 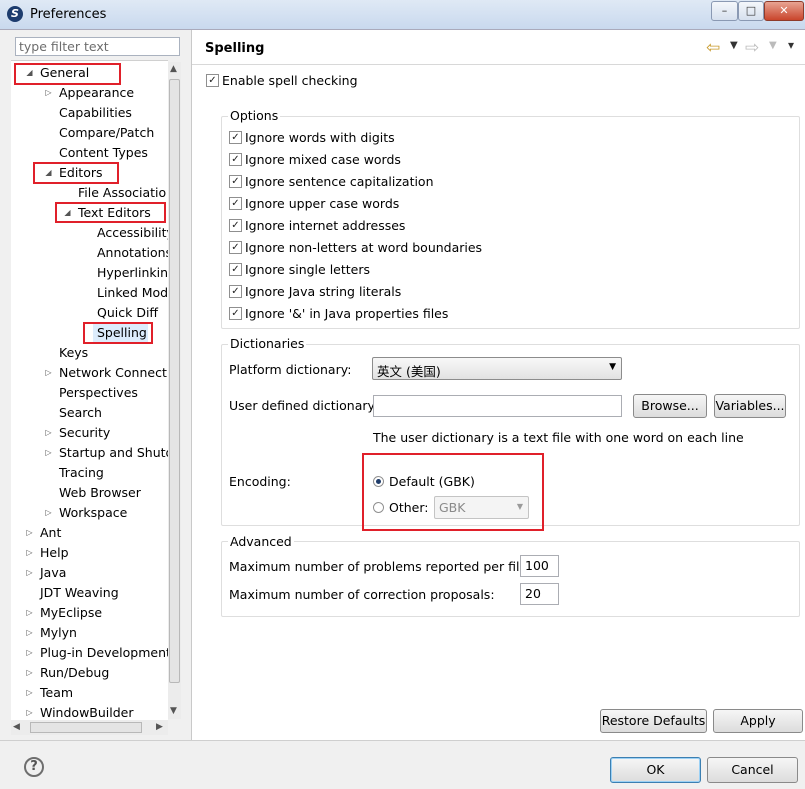 What do you see at coordinates (100, 493) in the screenshot?
I see `tree-item-web-browser: Web Browser` at bounding box center [100, 493].